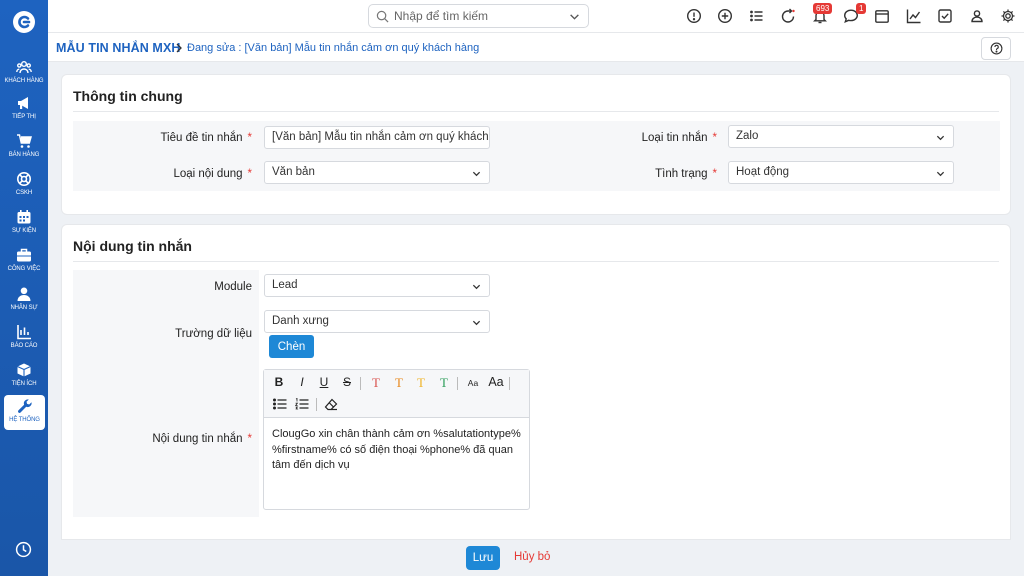 Image resolution: width=1024 pixels, height=576 pixels. Describe the element at coordinates (24, 420) in the screenshot. I see `sidebar-item-label: HỆ THỐNG` at that location.